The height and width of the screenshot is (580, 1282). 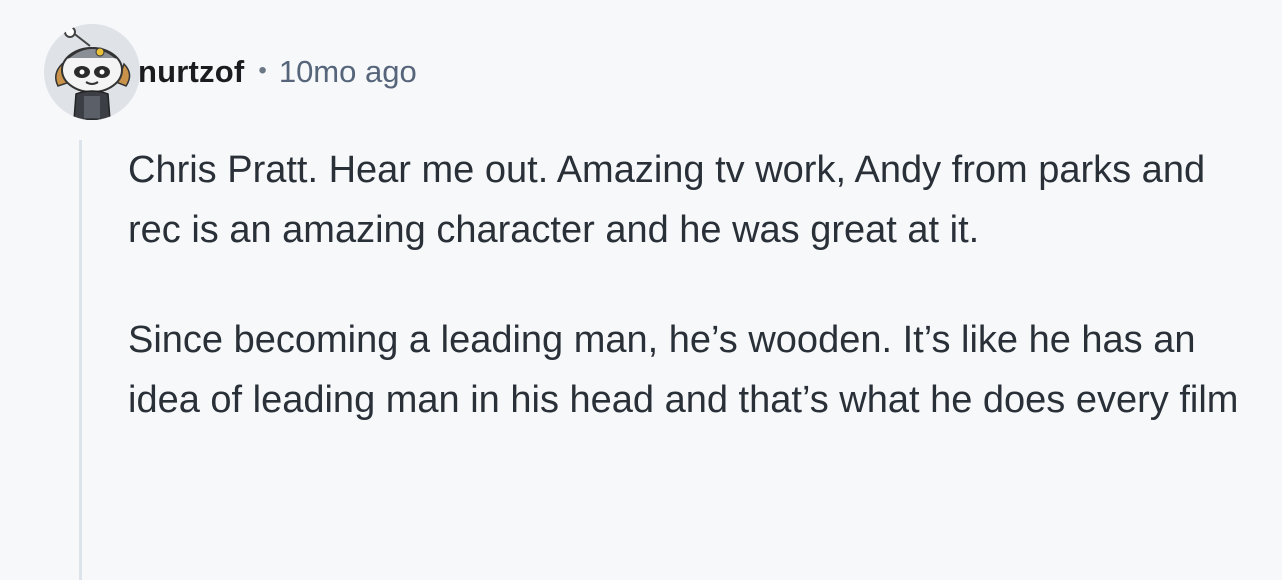 I want to click on thread-line, so click(x=80, y=360).